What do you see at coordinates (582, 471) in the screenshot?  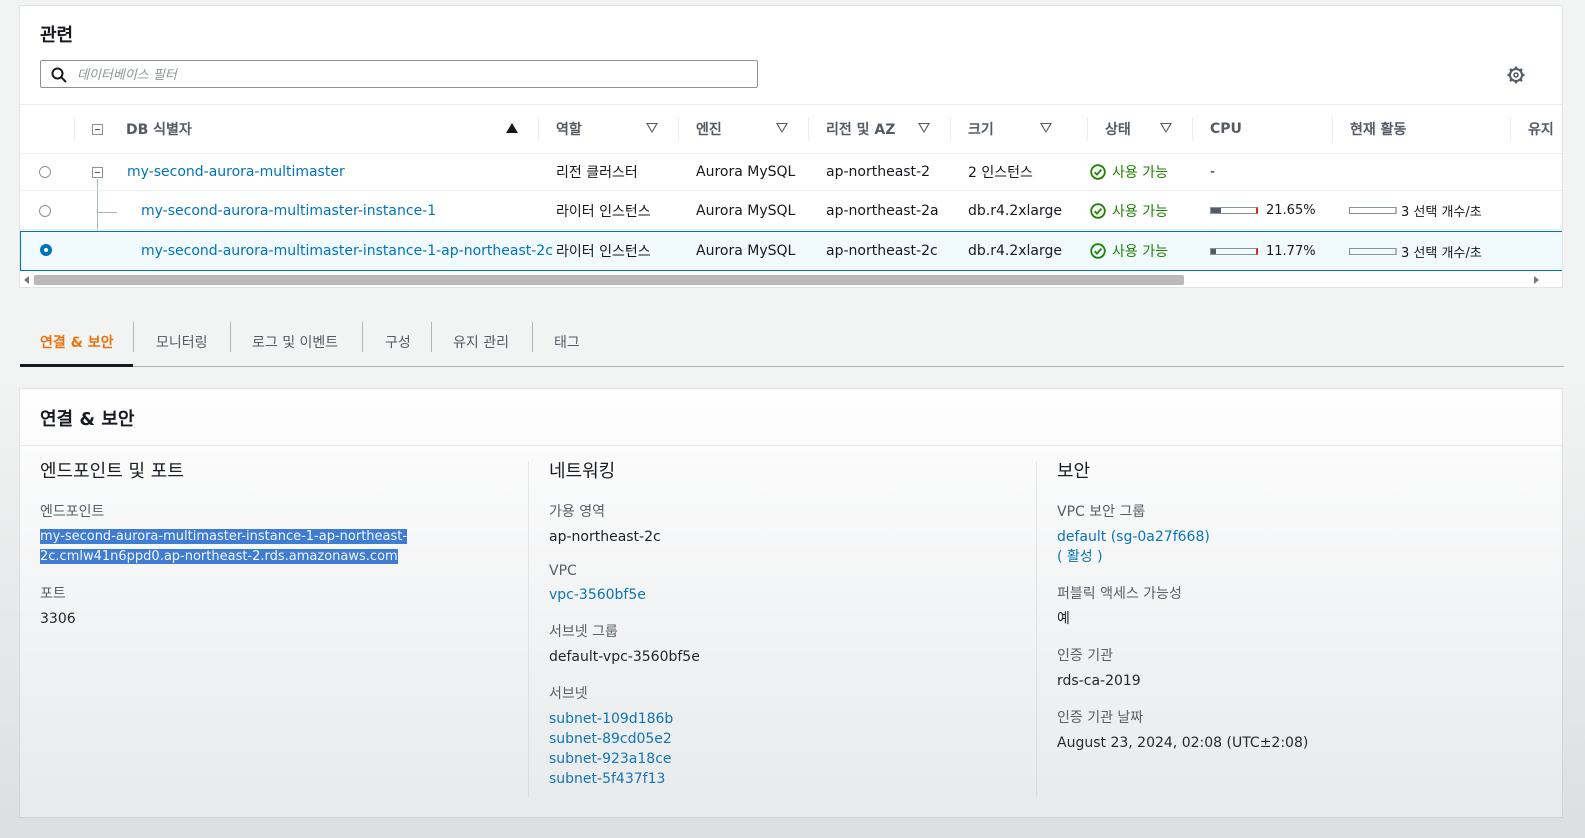 I see `section-title: 네트워킹` at bounding box center [582, 471].